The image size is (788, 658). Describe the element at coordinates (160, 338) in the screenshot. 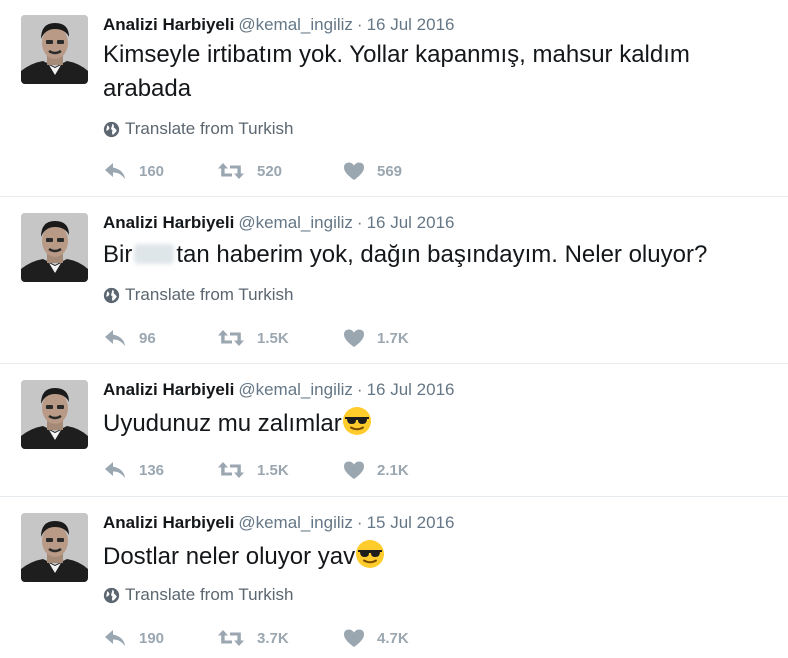

I see `reply-button: 96` at that location.